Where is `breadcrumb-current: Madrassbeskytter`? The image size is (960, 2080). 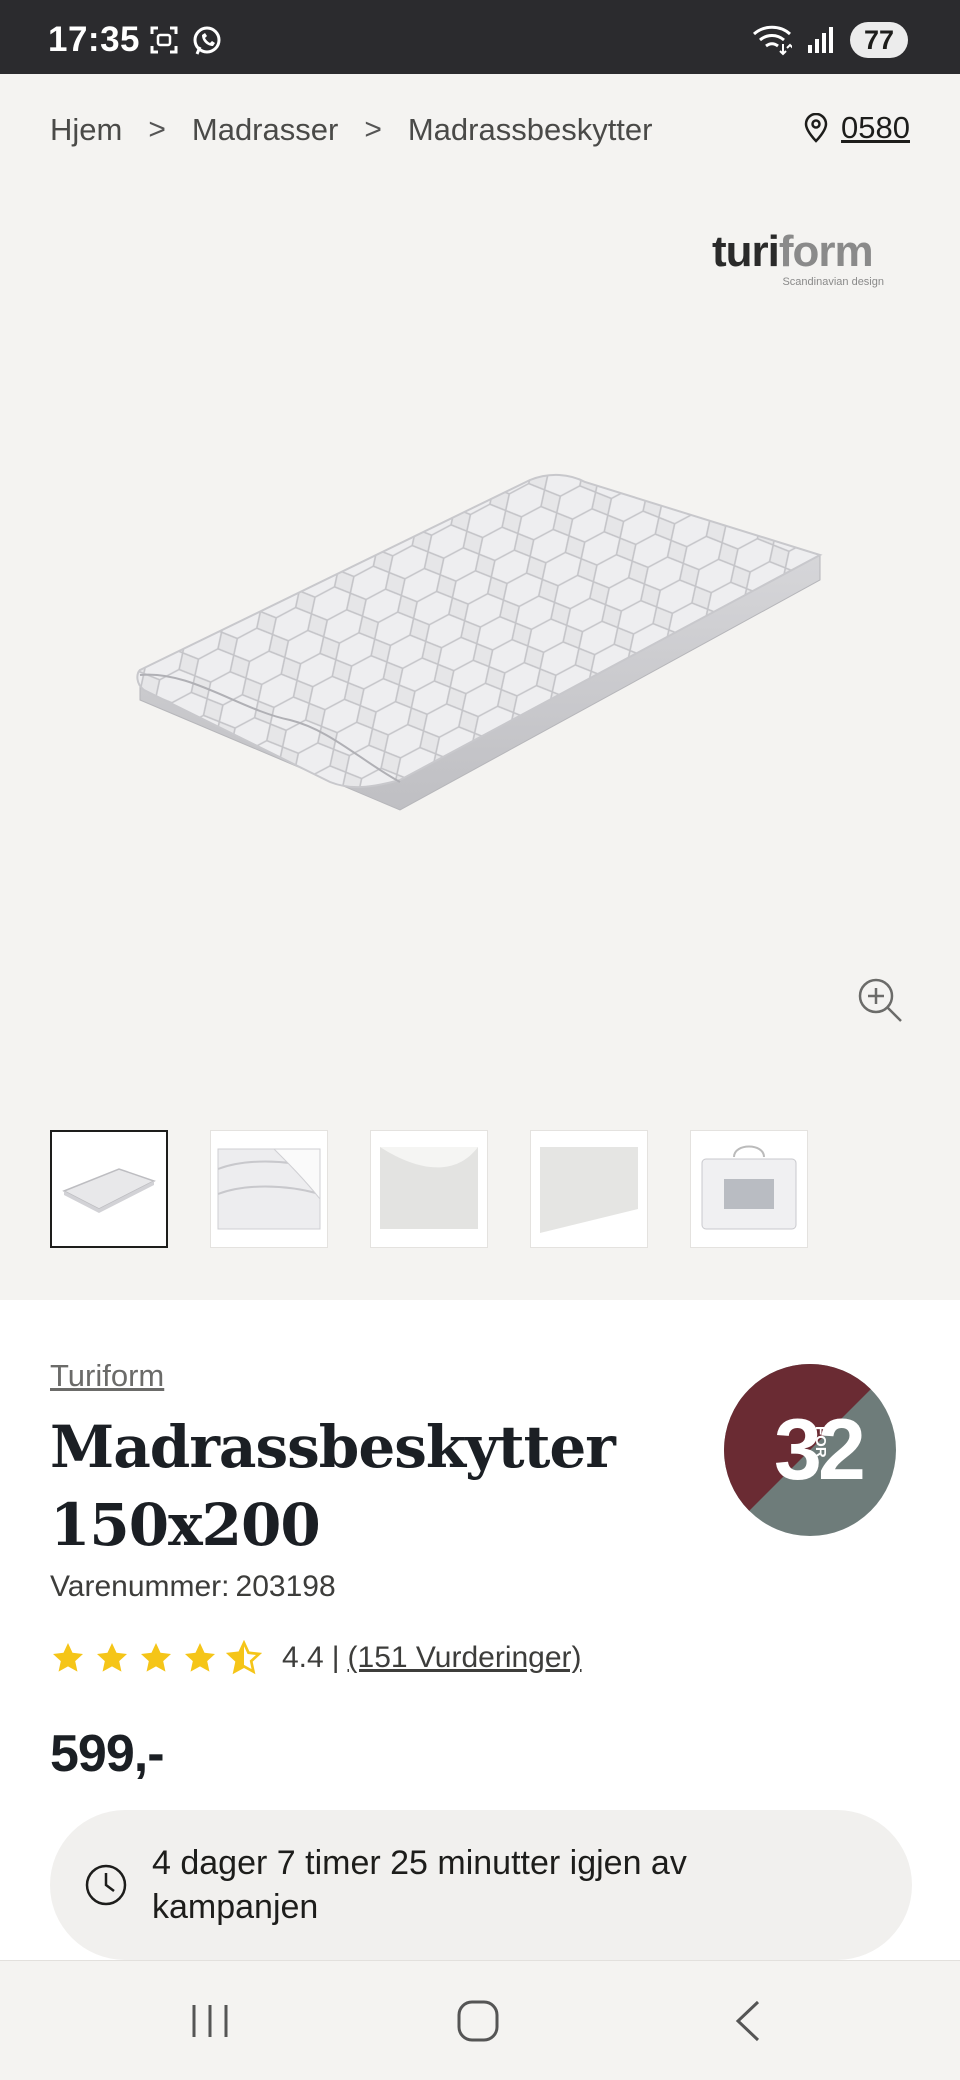 breadcrumb-current: Madrassbeskytter is located at coordinates (530, 130).